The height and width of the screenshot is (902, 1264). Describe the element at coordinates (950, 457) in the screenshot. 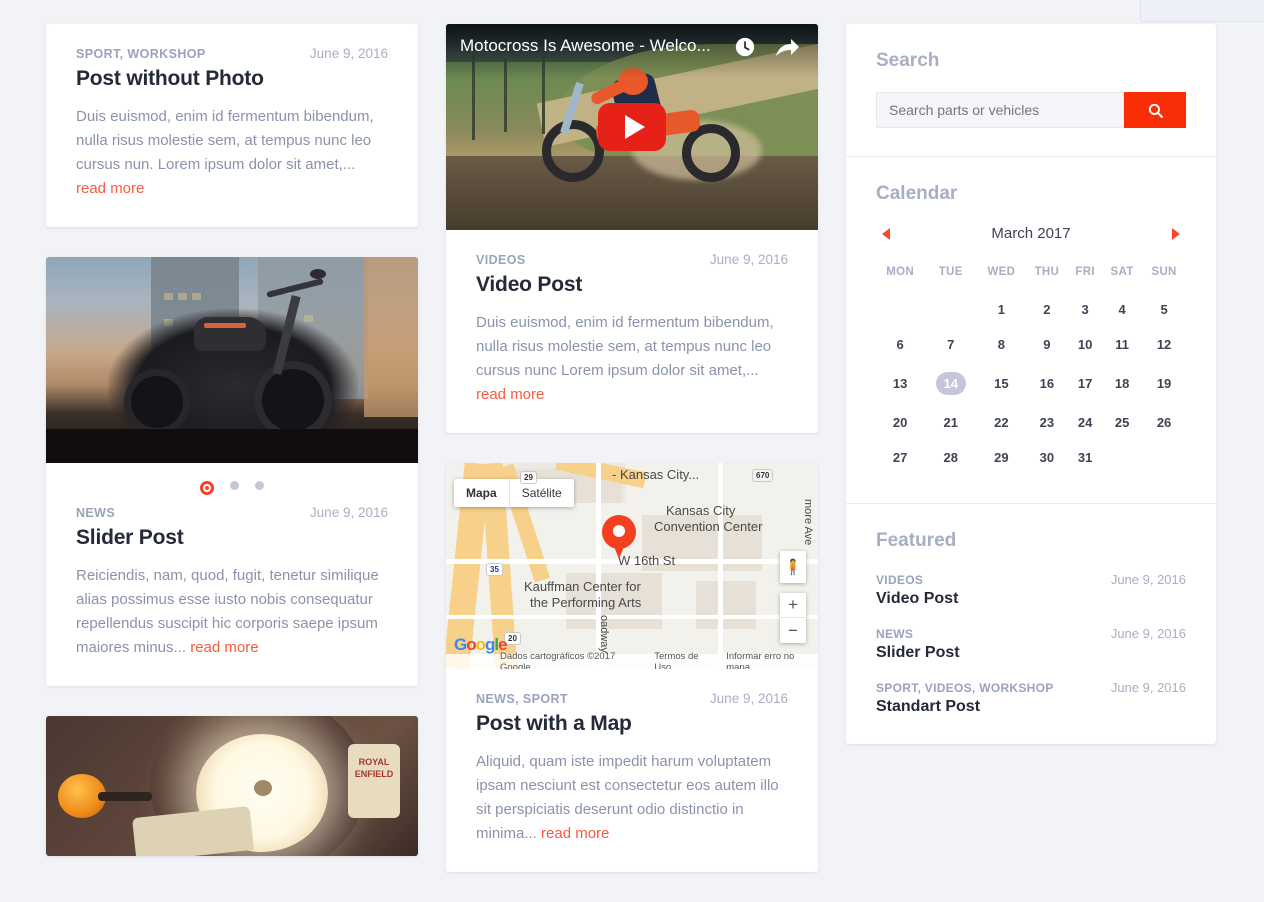

I see `calendar-day: 28` at that location.